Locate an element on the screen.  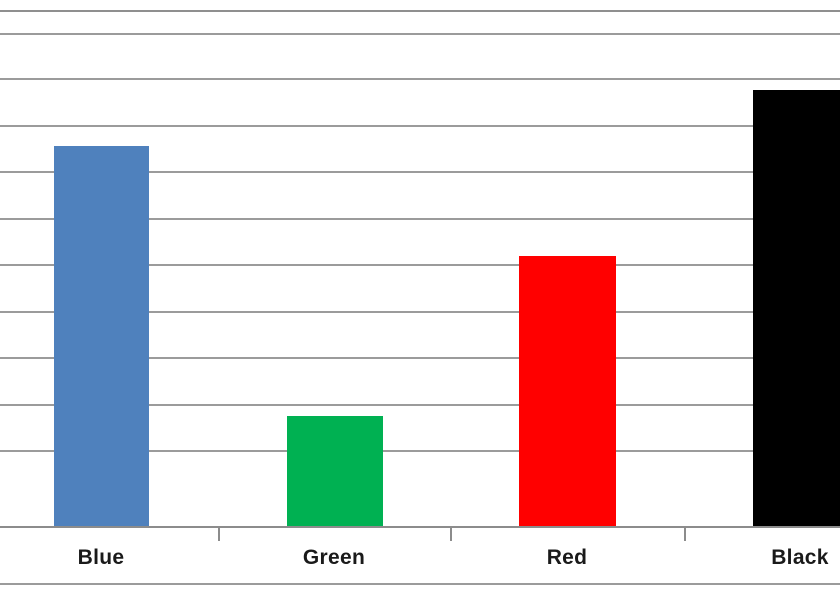
category-label-blue: Blue is located at coordinates (101, 557).